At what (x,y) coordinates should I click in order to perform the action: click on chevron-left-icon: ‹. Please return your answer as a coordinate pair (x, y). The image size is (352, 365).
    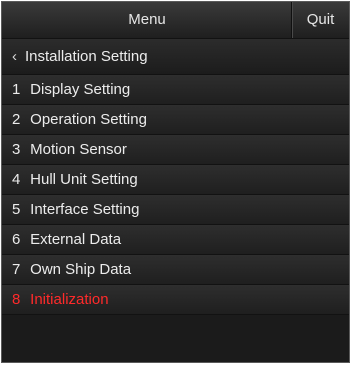
    Looking at the image, I should click on (14, 56).